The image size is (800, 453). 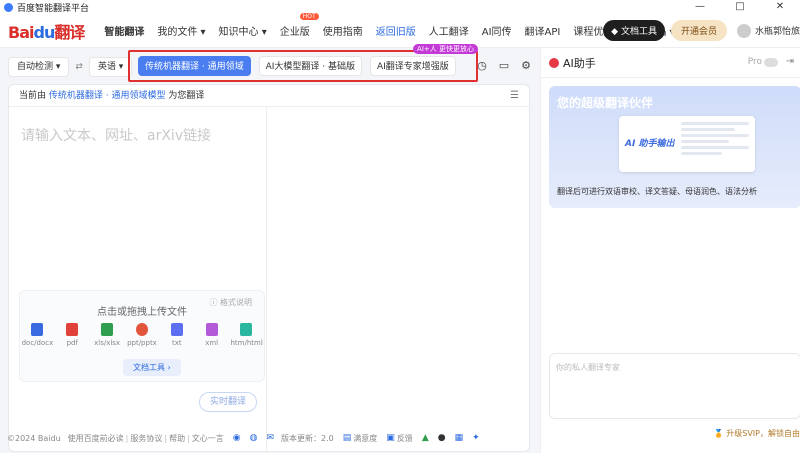 I want to click on version-update: 版本更新：2.0, so click(x=307, y=438).